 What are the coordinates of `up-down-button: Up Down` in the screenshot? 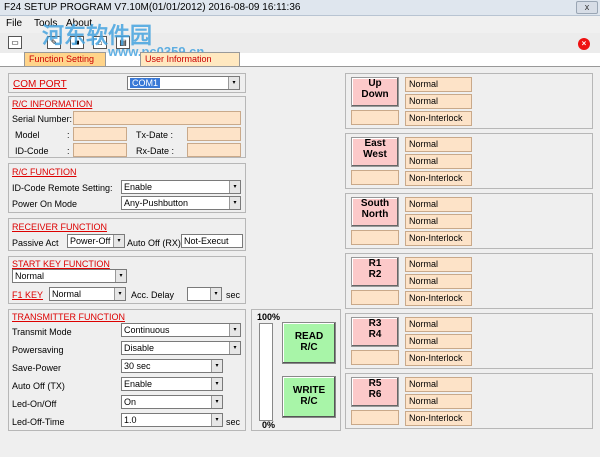 It's located at (375, 92).